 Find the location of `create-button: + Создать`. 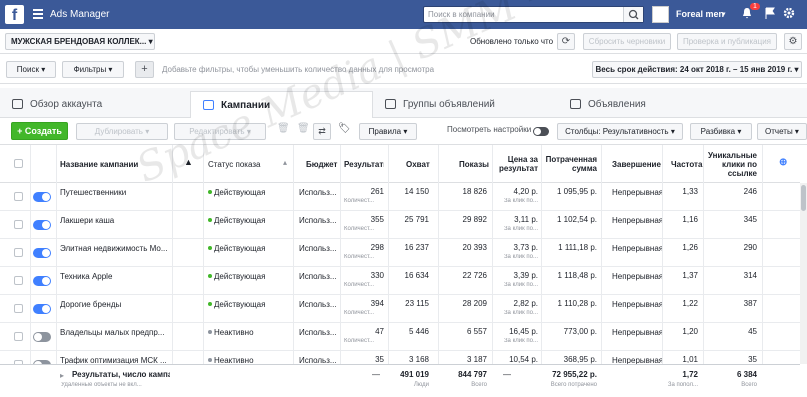

create-button: + Создать is located at coordinates (39, 131).